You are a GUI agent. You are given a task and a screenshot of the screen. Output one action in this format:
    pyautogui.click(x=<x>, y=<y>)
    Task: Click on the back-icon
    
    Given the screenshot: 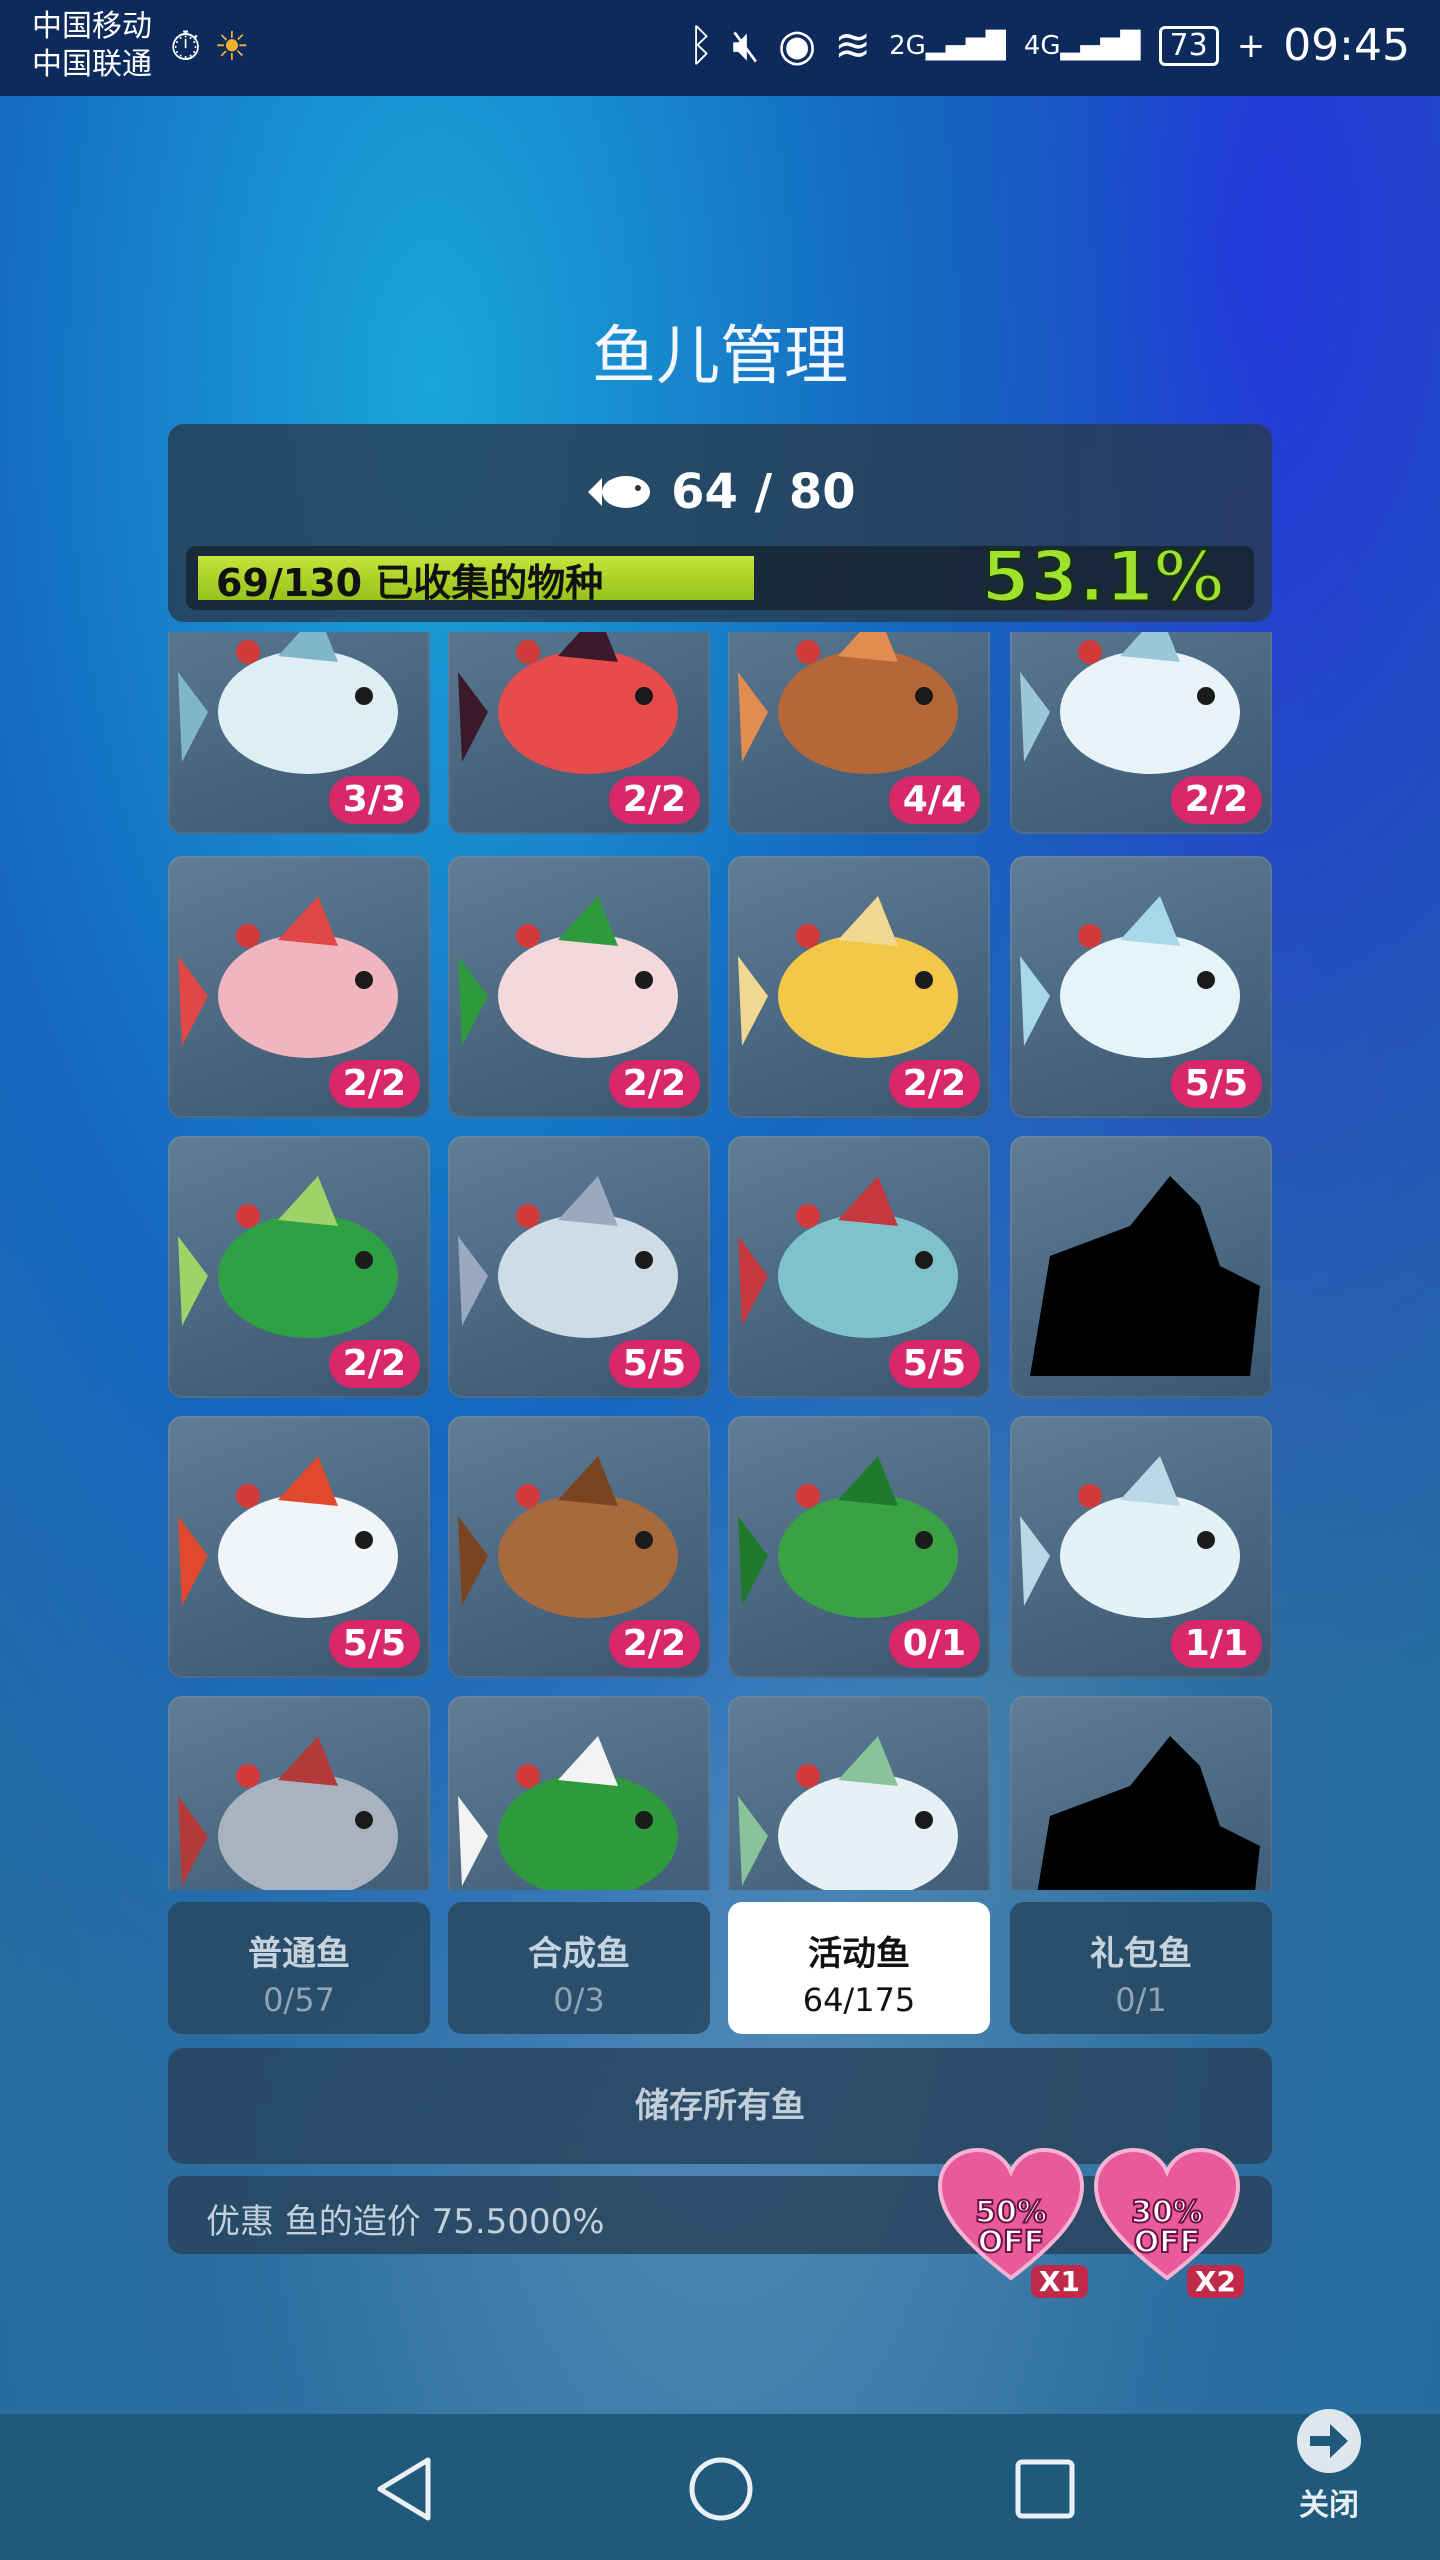 What is the action you would take?
    pyautogui.click(x=405, y=2489)
    